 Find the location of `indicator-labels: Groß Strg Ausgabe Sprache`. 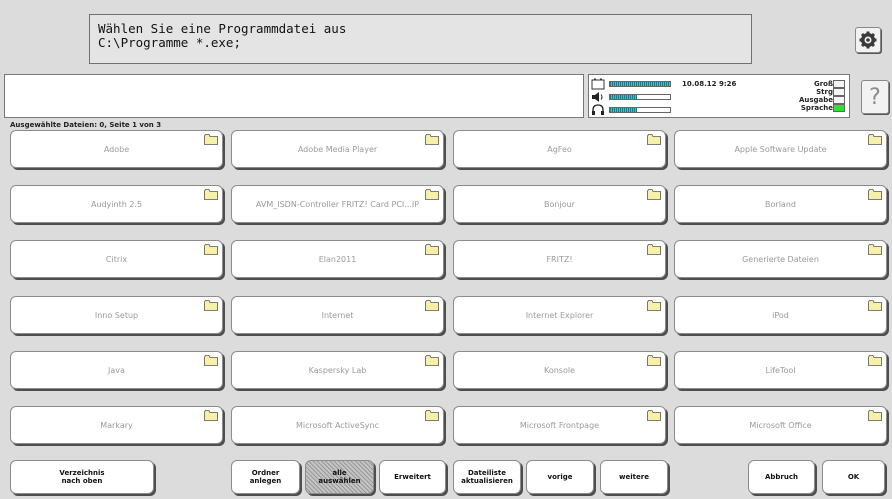

indicator-labels: Groß Strg Ausgabe Sprache is located at coordinates (816, 96).